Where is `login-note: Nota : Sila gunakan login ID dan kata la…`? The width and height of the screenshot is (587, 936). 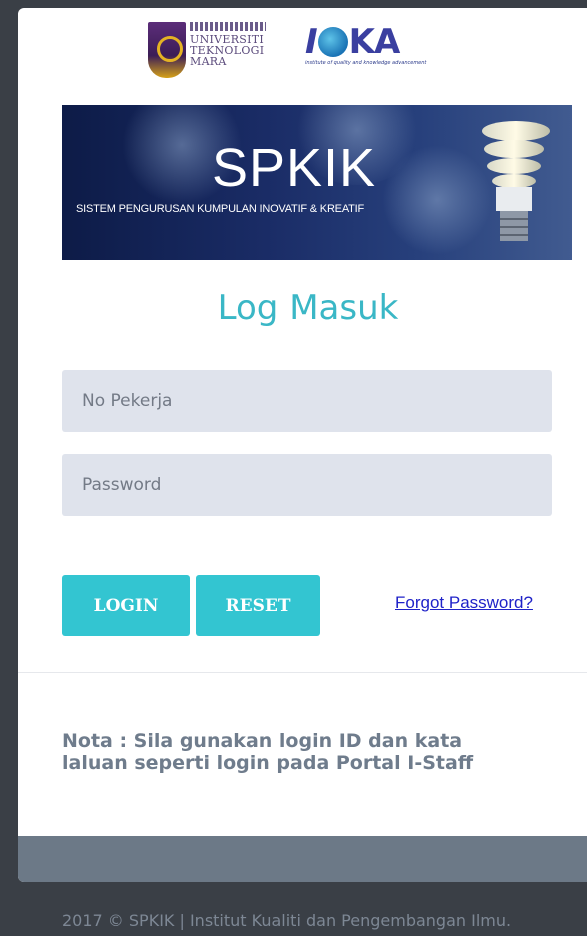 login-note: Nota : Sila gunakan login ID dan kata la… is located at coordinates (268, 752).